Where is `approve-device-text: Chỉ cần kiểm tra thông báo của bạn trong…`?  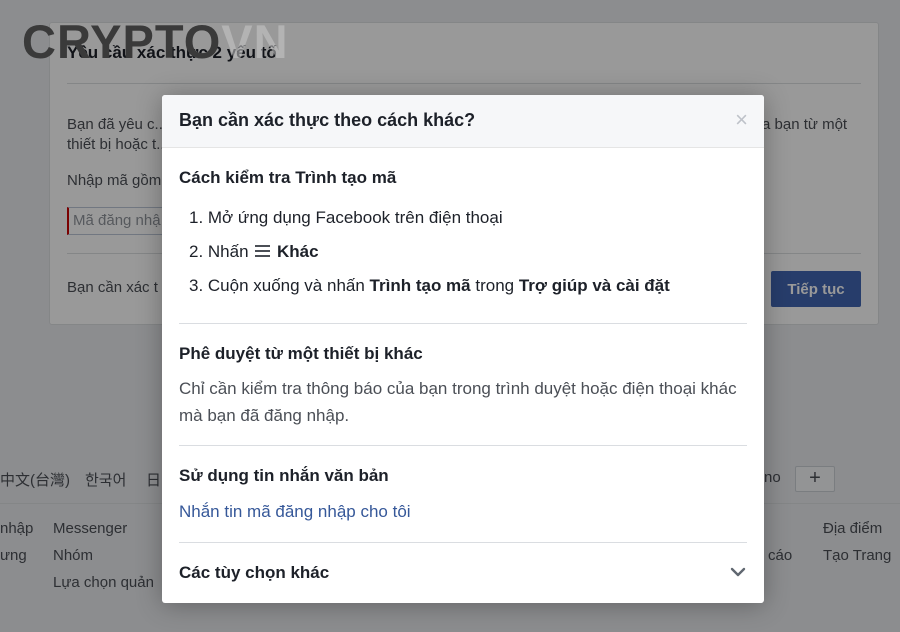 approve-device-text: Chỉ cần kiểm tra thông báo của bạn trong… is located at coordinates (458, 402).